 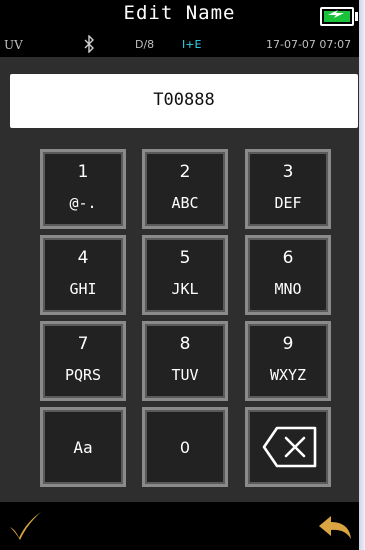 What do you see at coordinates (185, 344) in the screenshot?
I see `key-8-number: 8` at bounding box center [185, 344].